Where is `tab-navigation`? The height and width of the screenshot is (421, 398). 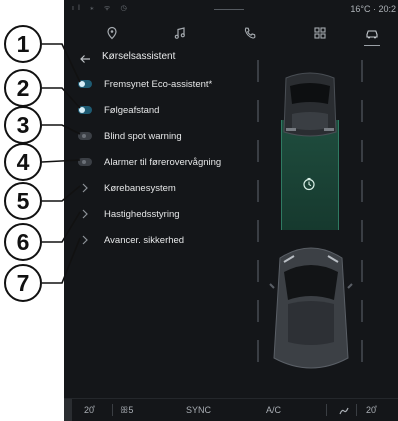 tab-navigation is located at coordinates (112, 33).